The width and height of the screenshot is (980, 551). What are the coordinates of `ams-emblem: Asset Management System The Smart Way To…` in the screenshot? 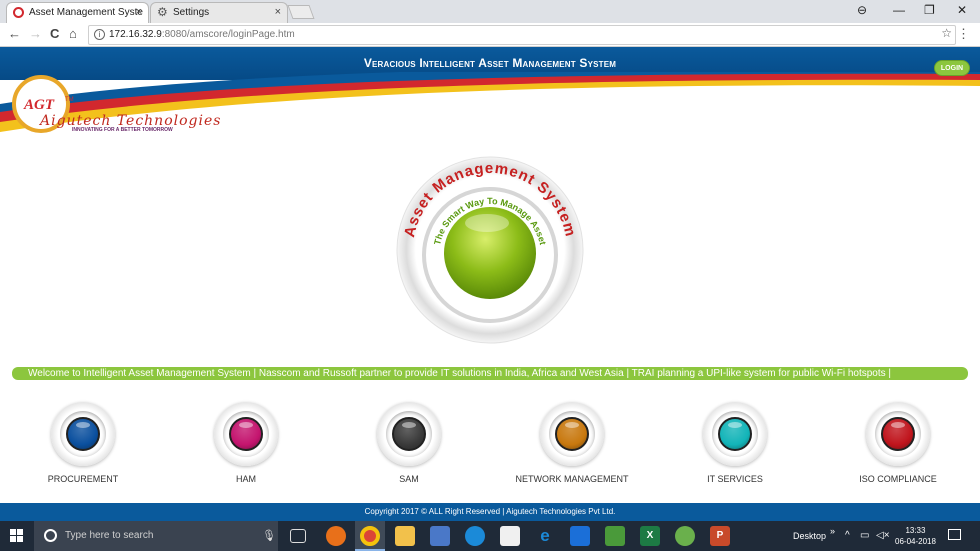 It's located at (490, 250).